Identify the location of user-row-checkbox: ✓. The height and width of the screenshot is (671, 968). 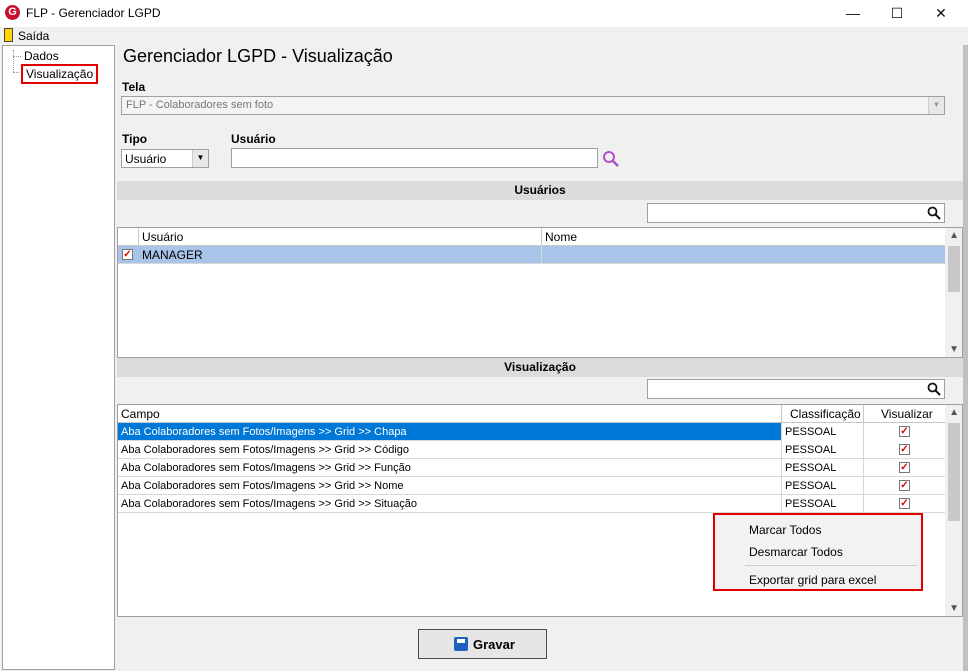
(127, 254).